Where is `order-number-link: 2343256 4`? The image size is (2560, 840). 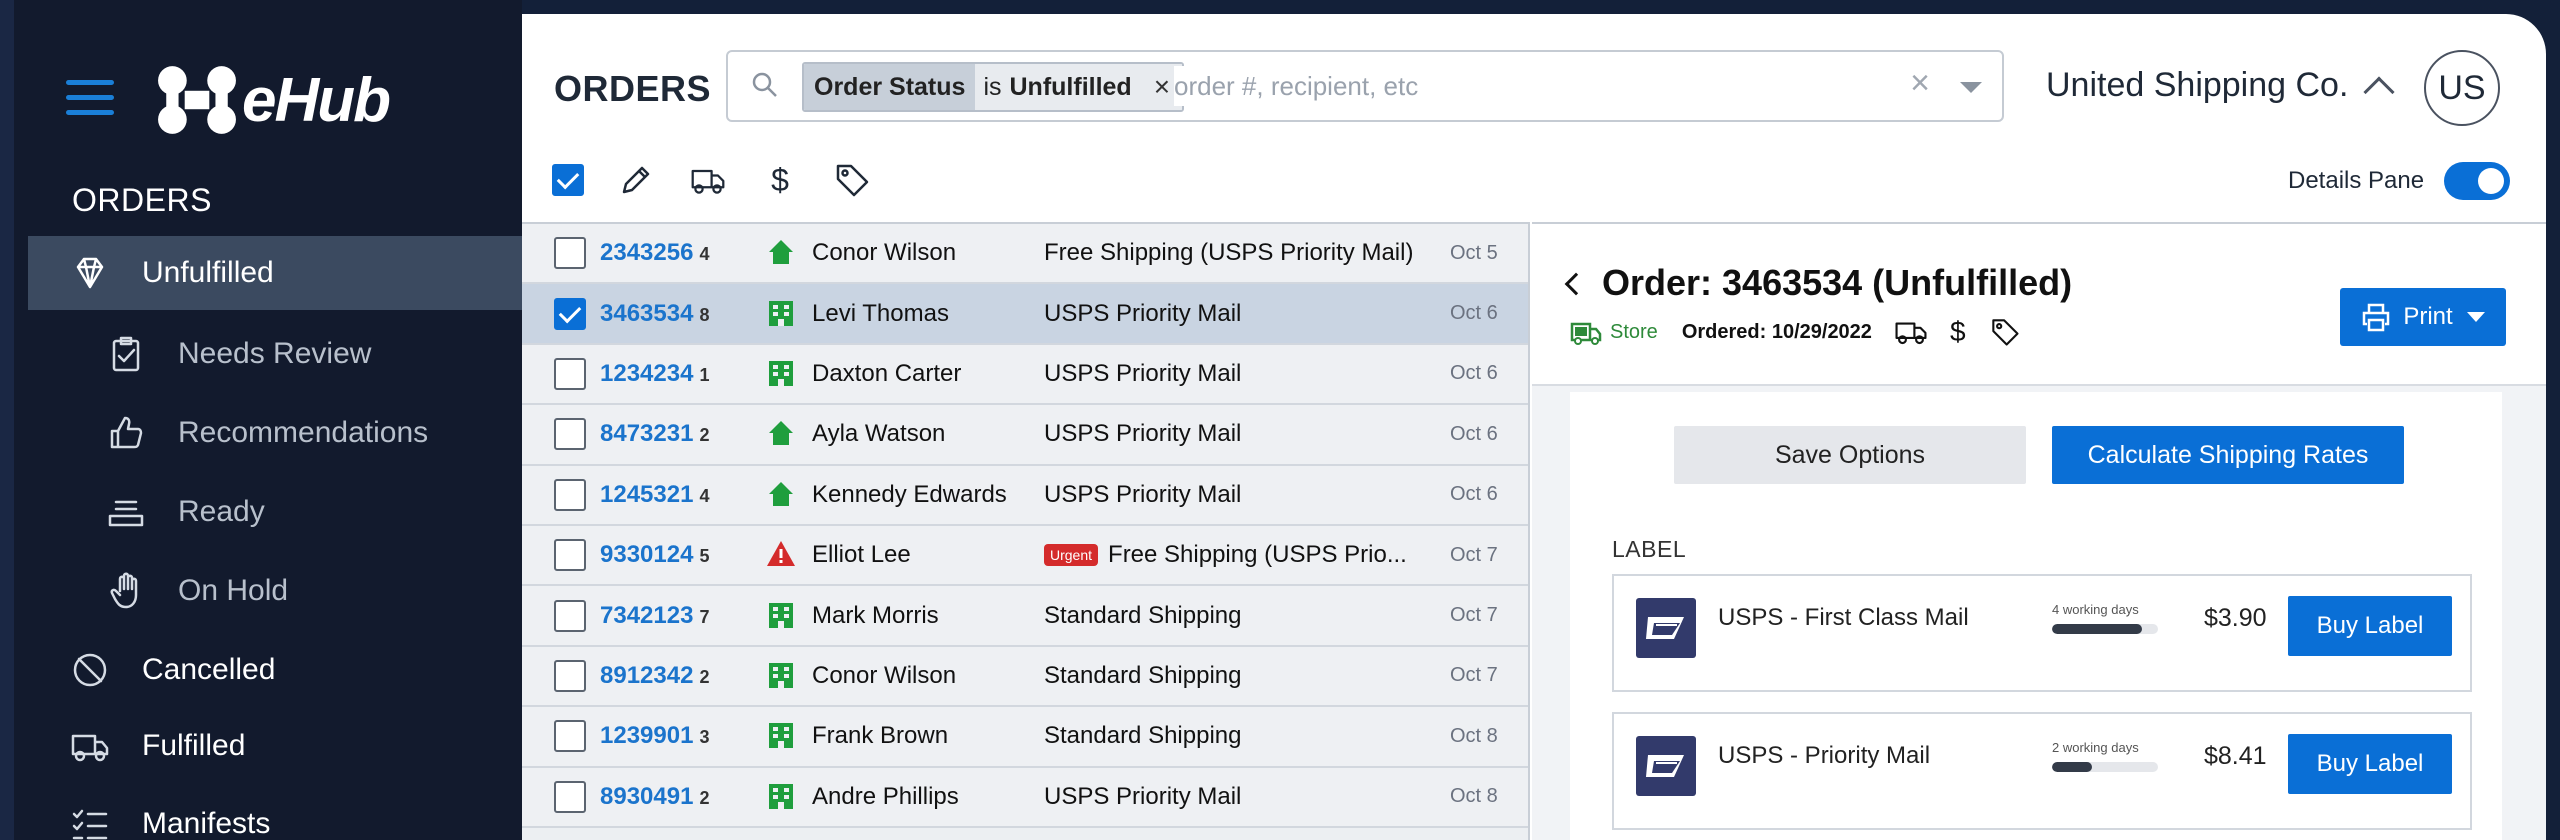 order-number-link: 2343256 4 is located at coordinates (654, 253).